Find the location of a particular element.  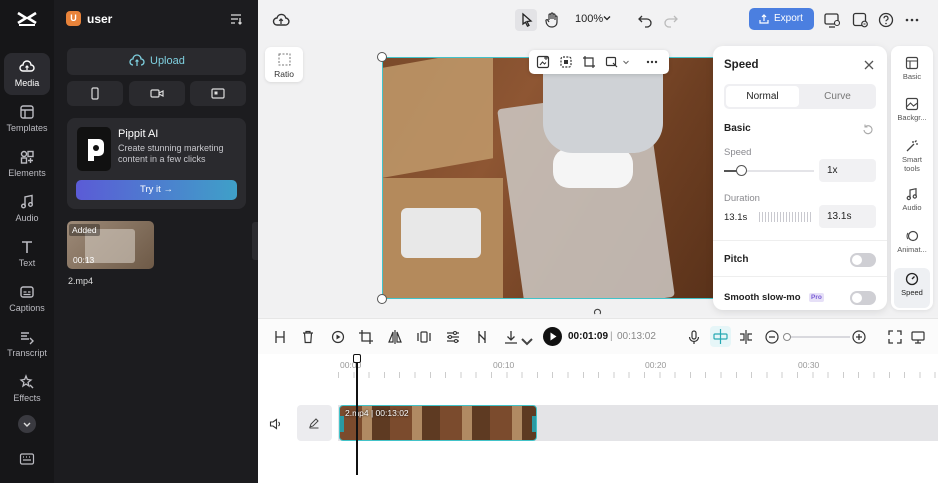

upload-button: Upload is located at coordinates (156, 61).